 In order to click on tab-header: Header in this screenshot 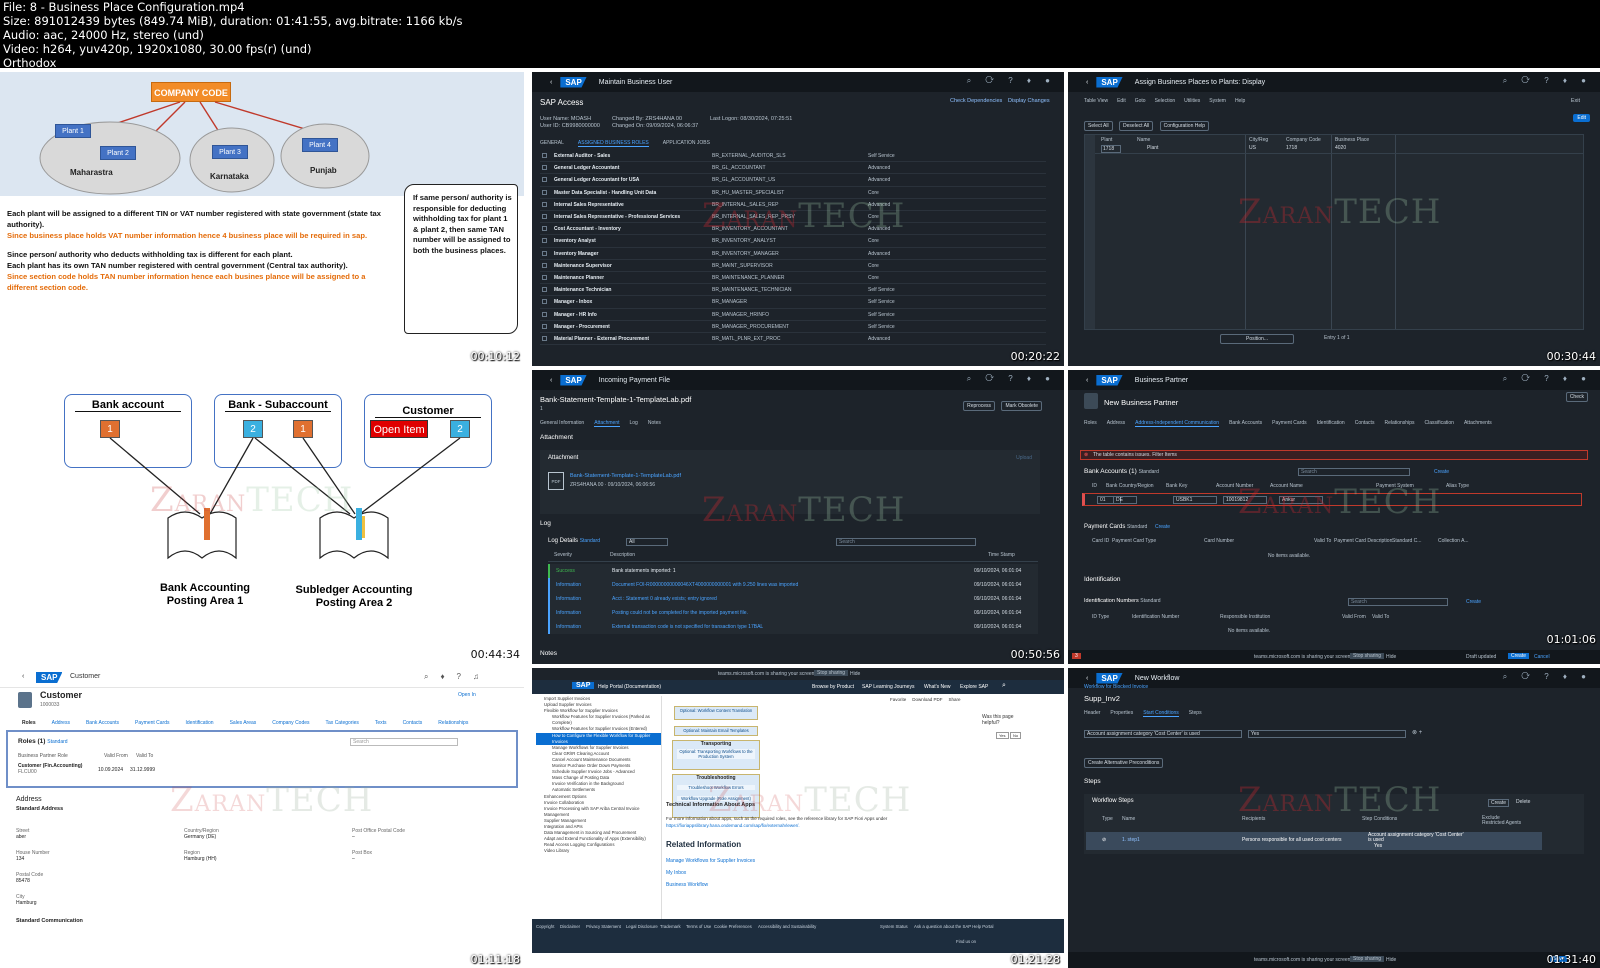, I will do `click(1092, 713)`.